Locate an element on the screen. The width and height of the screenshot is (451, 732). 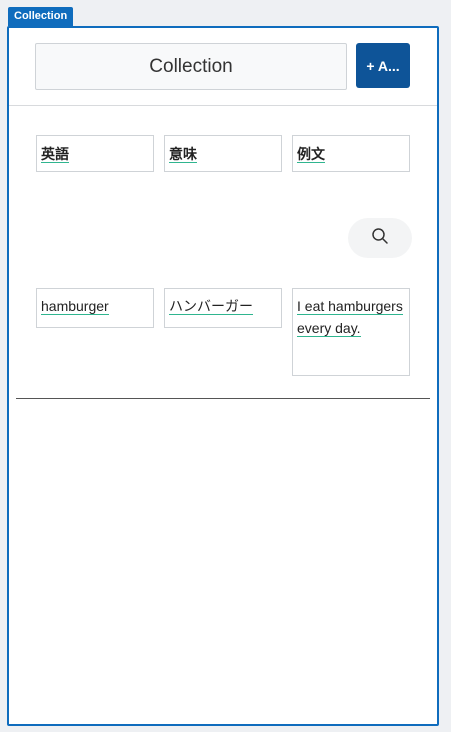
page-title: Collection is located at coordinates (191, 66).